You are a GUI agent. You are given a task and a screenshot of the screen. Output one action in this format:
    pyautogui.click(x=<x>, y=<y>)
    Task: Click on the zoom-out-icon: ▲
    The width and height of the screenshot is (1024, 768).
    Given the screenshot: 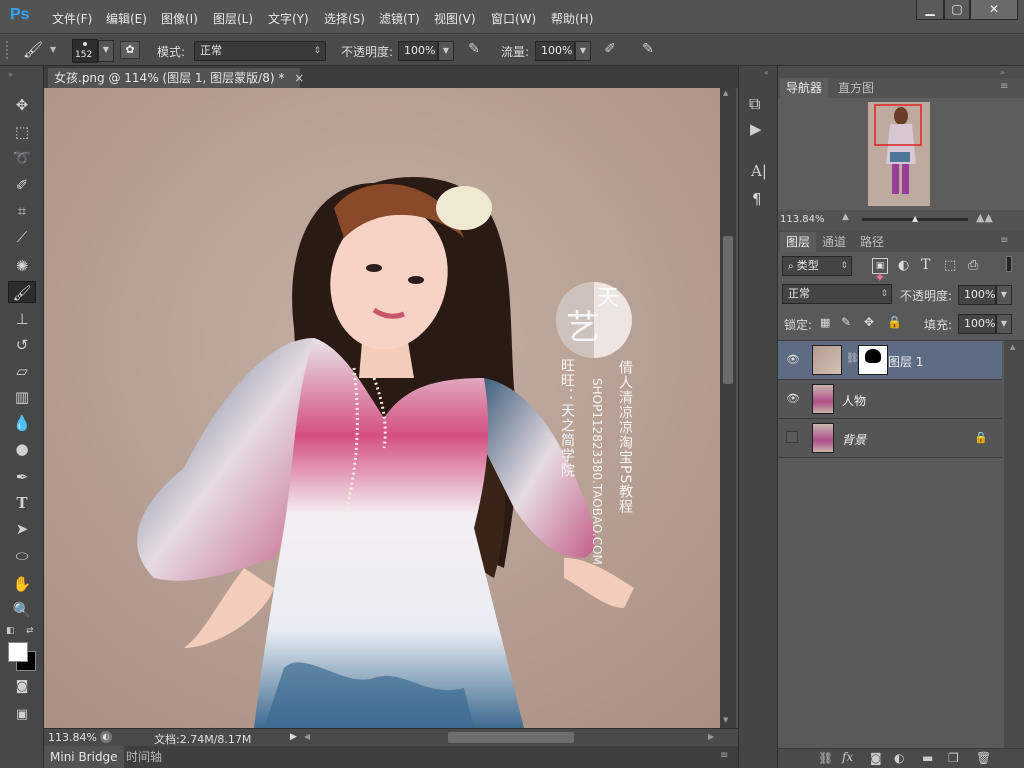 What is the action you would take?
    pyautogui.click(x=845, y=217)
    